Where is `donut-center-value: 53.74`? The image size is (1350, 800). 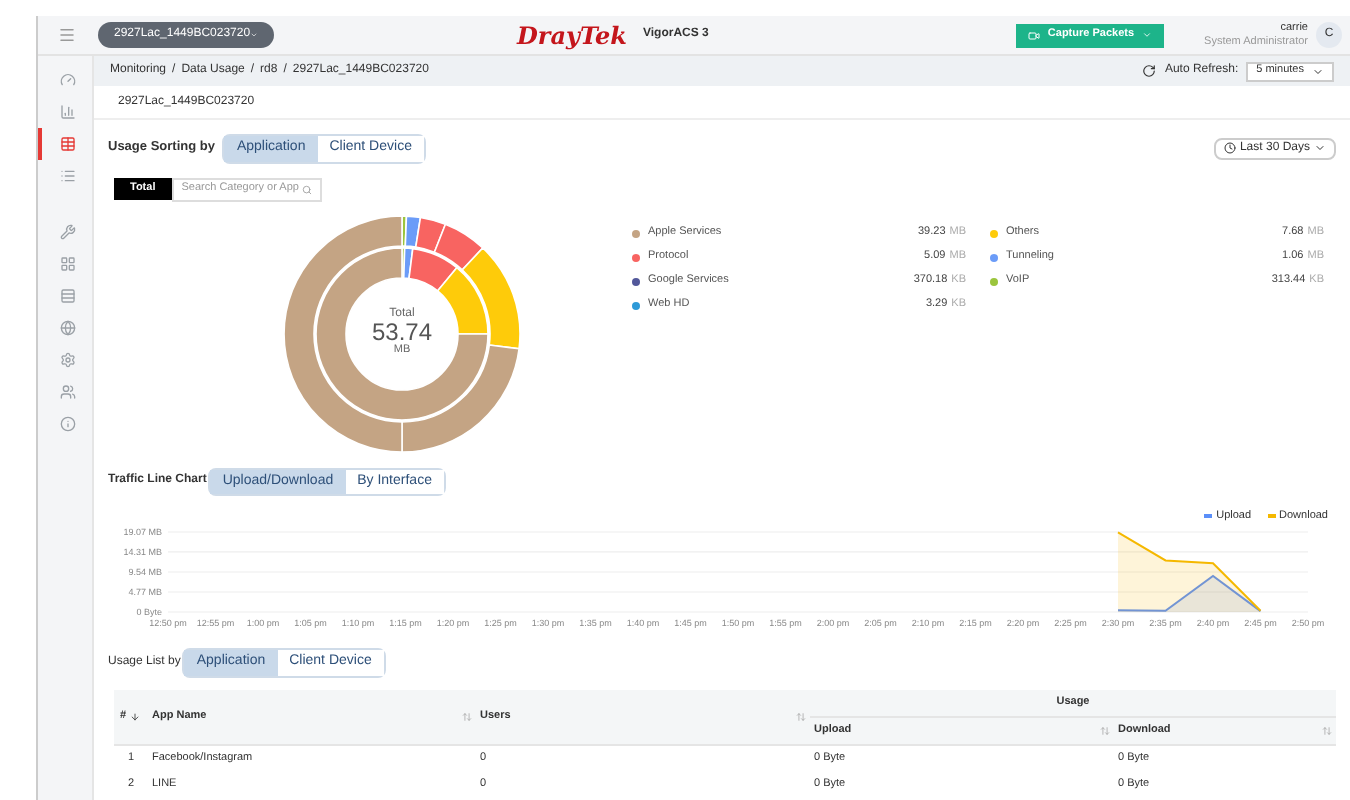
donut-center-value: 53.74 is located at coordinates (402, 333).